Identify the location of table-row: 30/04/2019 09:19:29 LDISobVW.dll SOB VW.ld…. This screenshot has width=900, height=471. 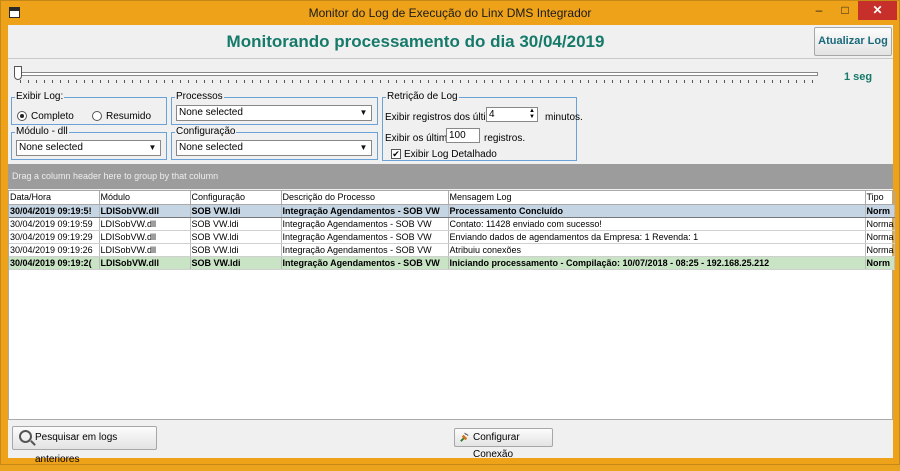
(452, 237).